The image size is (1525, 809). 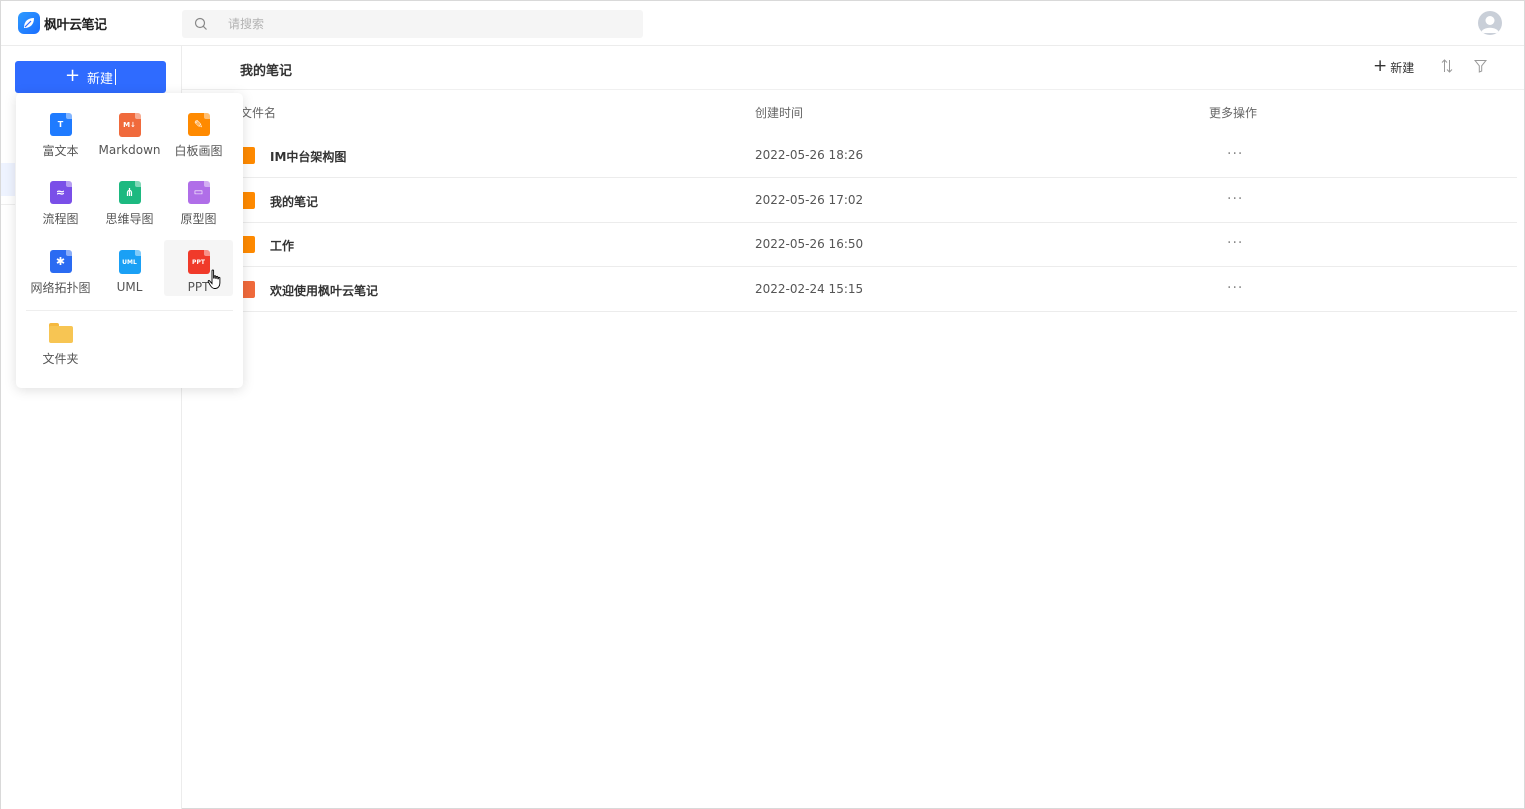 What do you see at coordinates (1233, 113) in the screenshot?
I see `column-header-actions: 更多操作` at bounding box center [1233, 113].